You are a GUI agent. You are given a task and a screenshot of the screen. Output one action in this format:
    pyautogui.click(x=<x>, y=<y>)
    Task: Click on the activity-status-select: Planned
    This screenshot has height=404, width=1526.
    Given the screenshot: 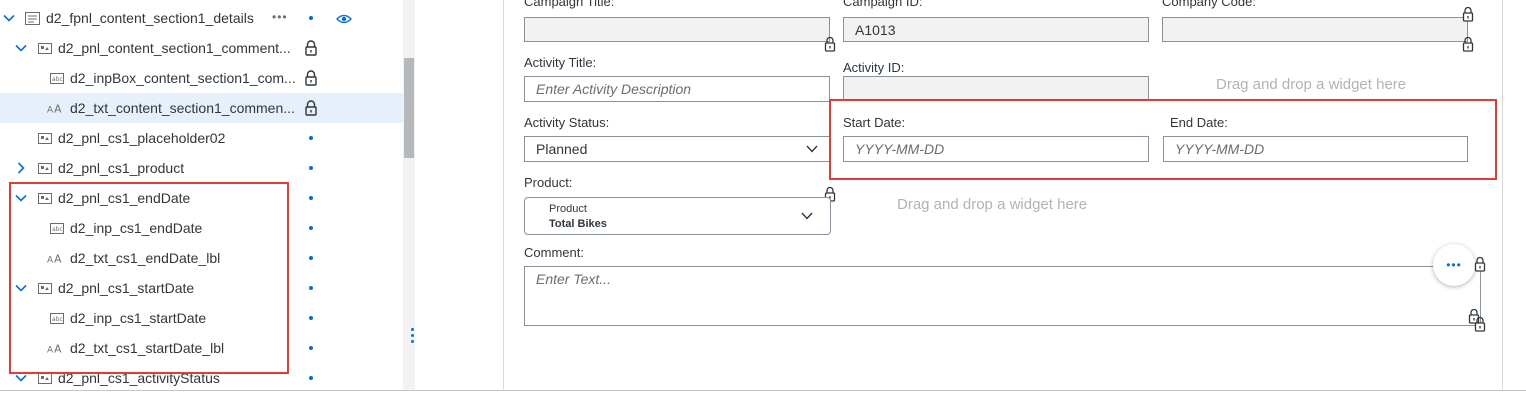 What is the action you would take?
    pyautogui.click(x=677, y=149)
    